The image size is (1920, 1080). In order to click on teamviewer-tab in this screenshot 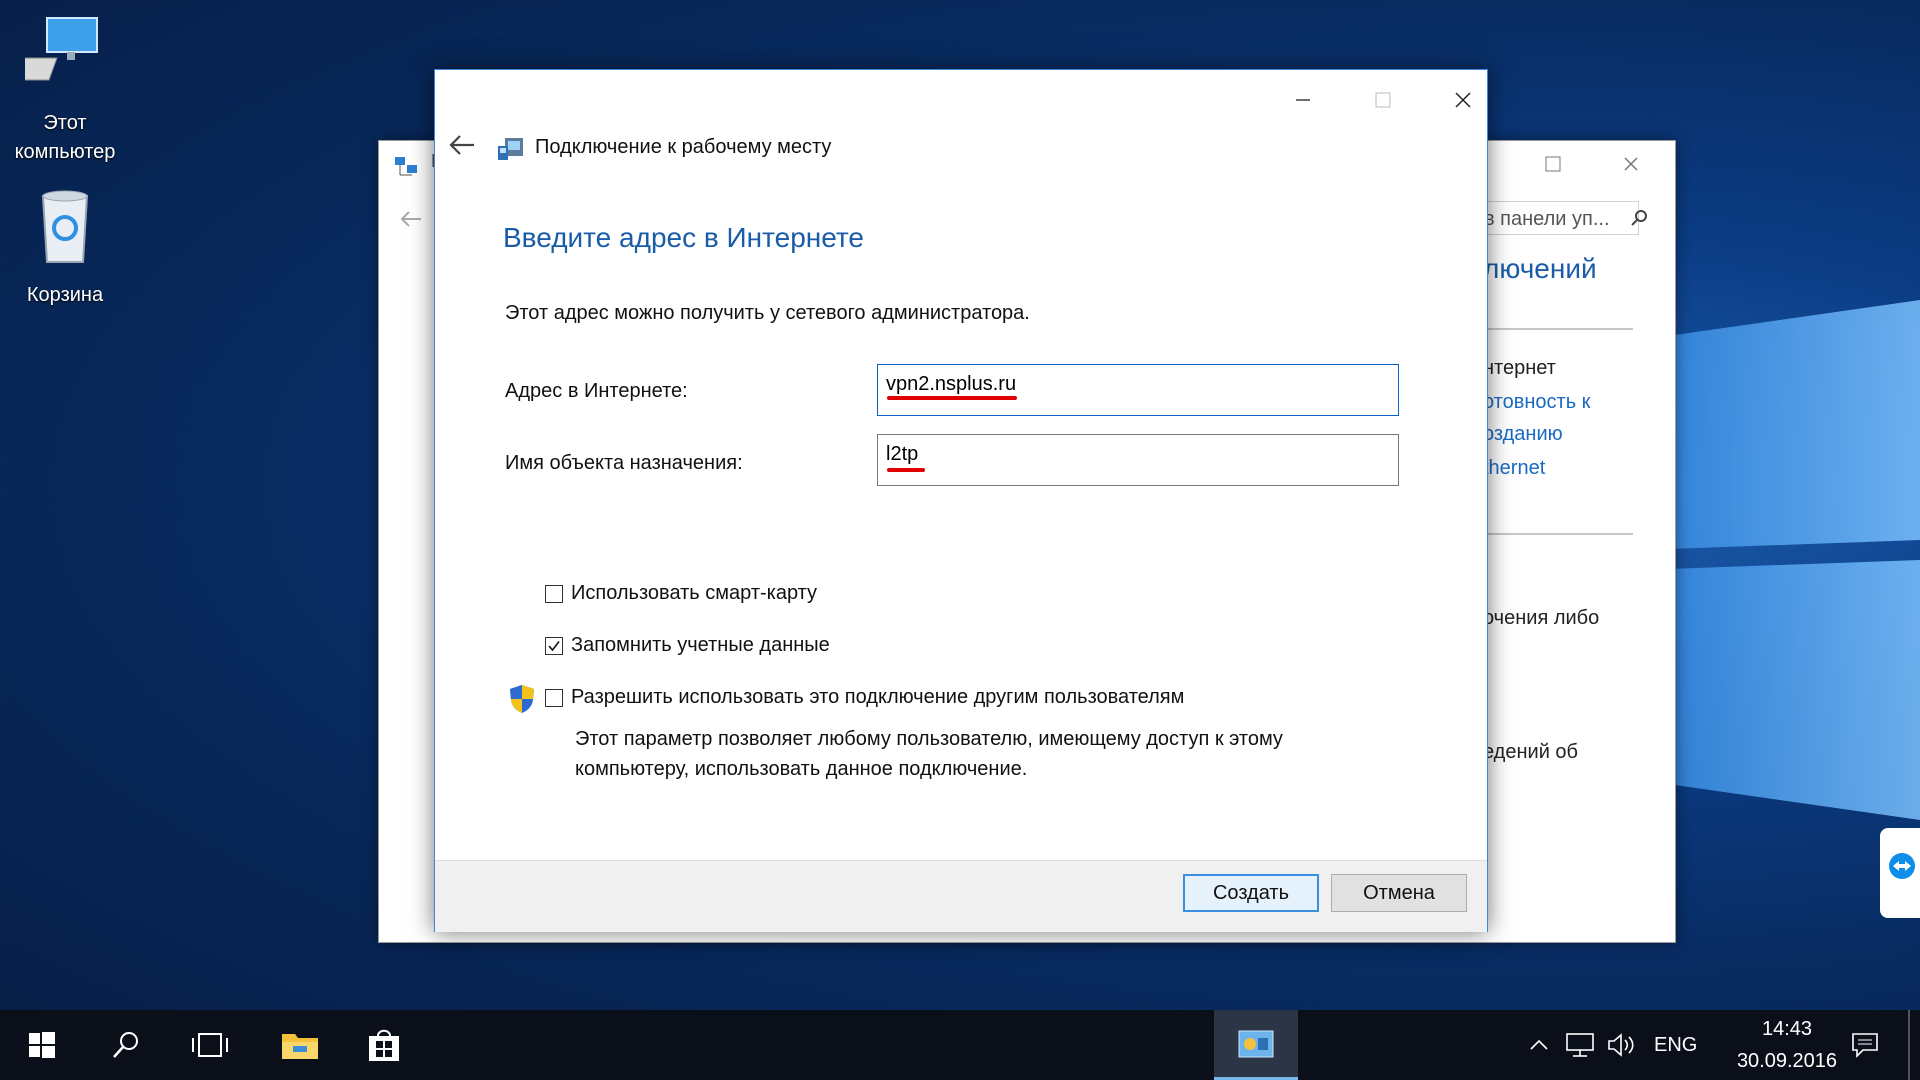, I will do `click(1900, 873)`.